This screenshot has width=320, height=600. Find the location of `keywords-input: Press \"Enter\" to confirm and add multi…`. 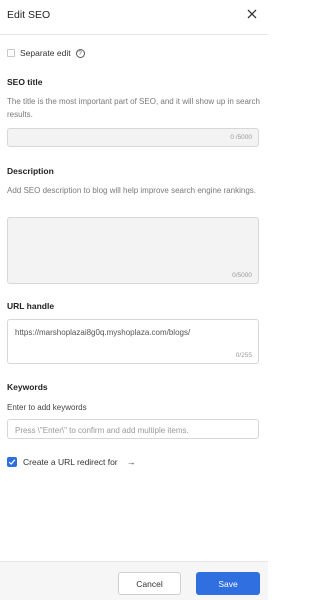

keywords-input: Press \"Enter\" to confirm and add multi… is located at coordinates (133, 429).